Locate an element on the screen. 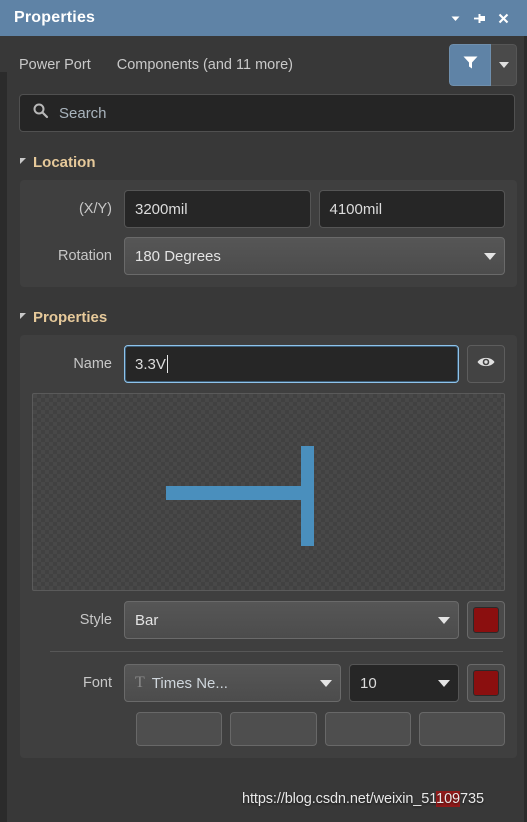  section-title-properties: Properties is located at coordinates (70, 317).